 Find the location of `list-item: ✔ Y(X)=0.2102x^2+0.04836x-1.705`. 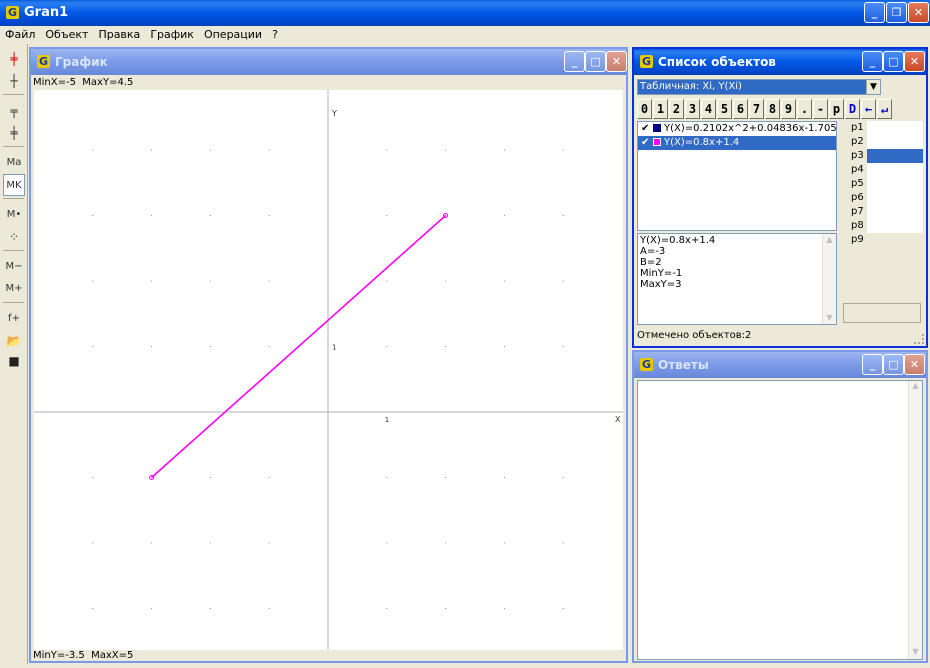

list-item: ✔ Y(X)=0.2102x^2+0.04836x-1.705 is located at coordinates (737, 129).